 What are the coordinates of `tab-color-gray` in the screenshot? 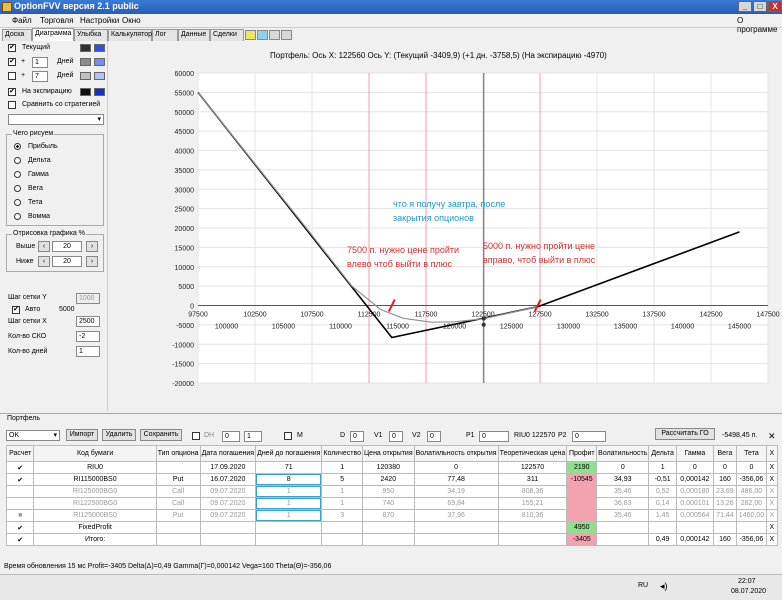 It's located at (274, 35).